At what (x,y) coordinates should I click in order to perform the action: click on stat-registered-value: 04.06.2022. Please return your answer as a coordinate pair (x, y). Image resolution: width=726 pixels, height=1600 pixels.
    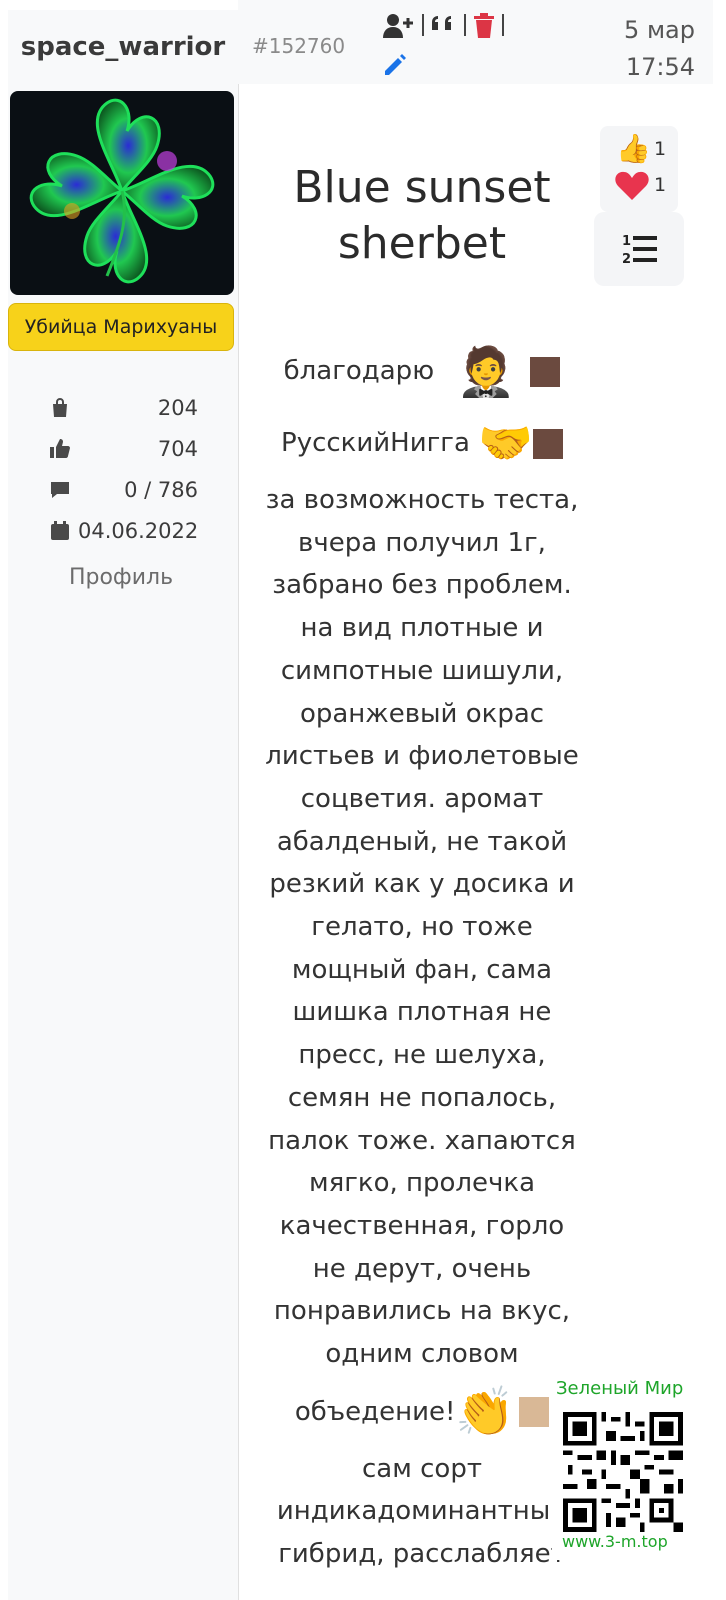
    Looking at the image, I should click on (138, 531).